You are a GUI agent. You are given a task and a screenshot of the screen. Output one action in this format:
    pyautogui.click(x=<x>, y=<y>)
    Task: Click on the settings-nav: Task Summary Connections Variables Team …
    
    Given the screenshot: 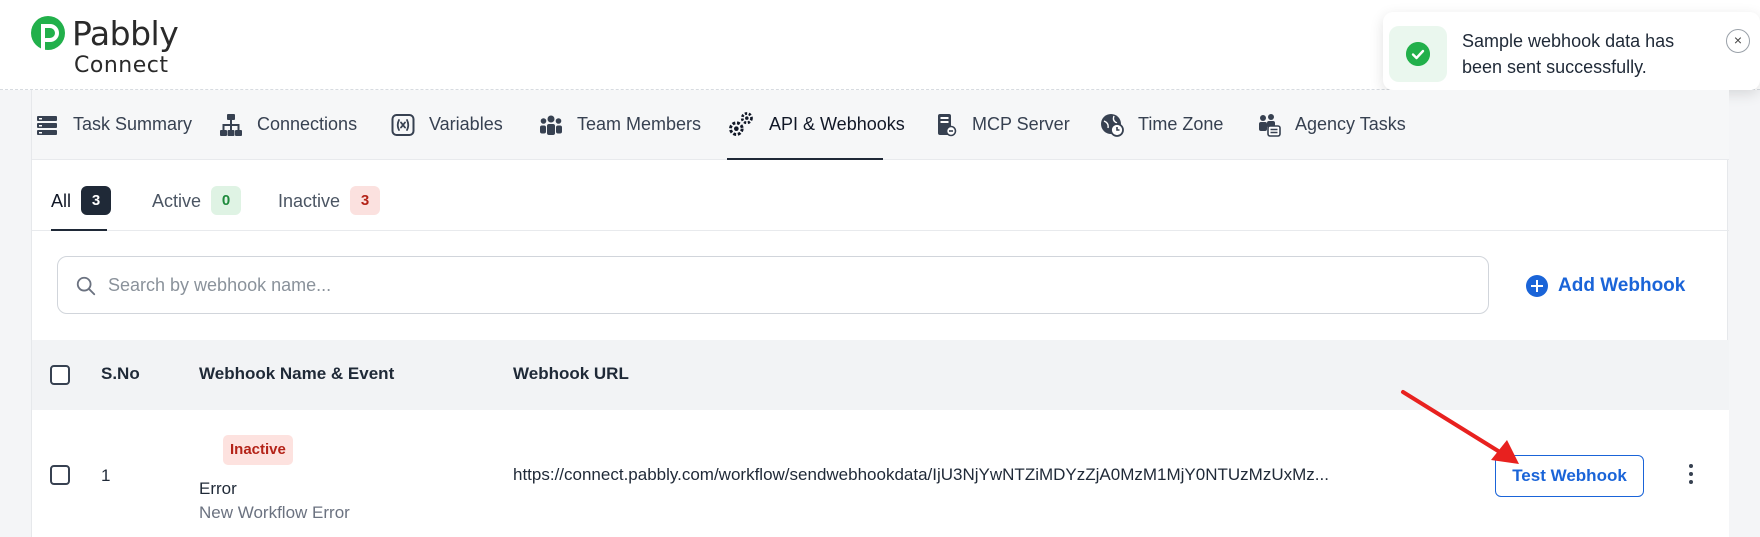 What is the action you would take?
    pyautogui.click(x=880, y=125)
    